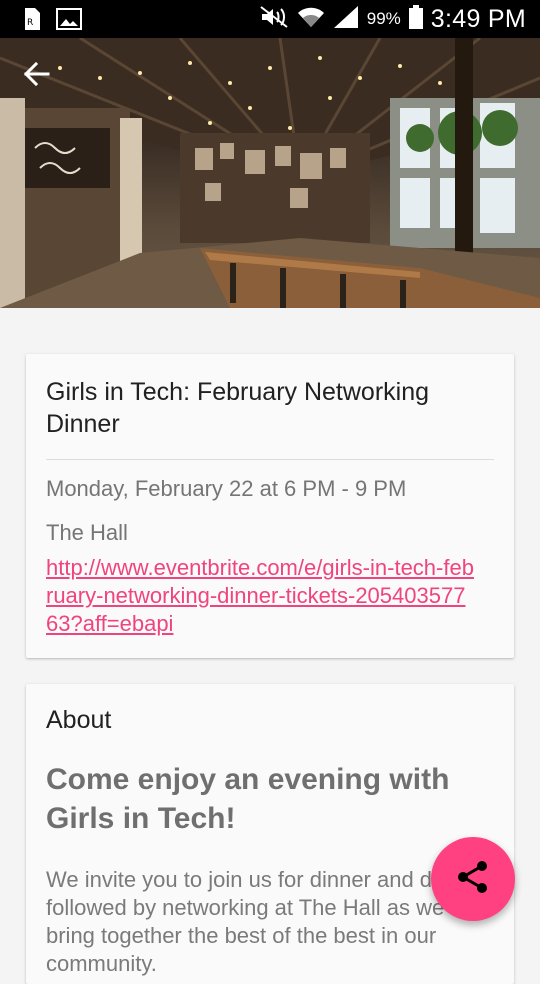 Image resolution: width=540 pixels, height=984 pixels. Describe the element at coordinates (383, 18) in the screenshot. I see `battery-percent: 99%` at that location.